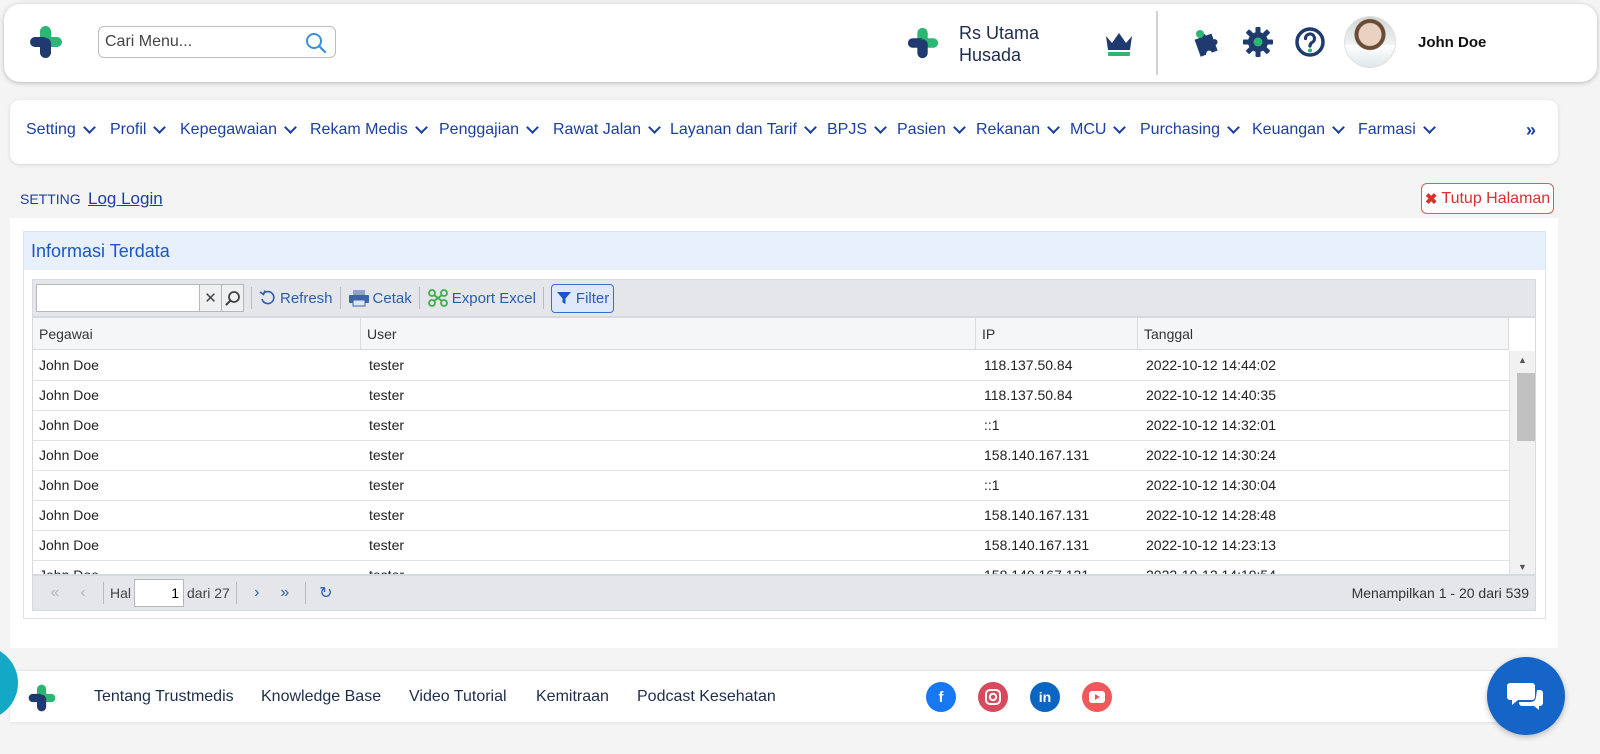  Describe the element at coordinates (321, 697) in the screenshot. I see `footer-link-knowledge-base: Knowledge Base` at that location.